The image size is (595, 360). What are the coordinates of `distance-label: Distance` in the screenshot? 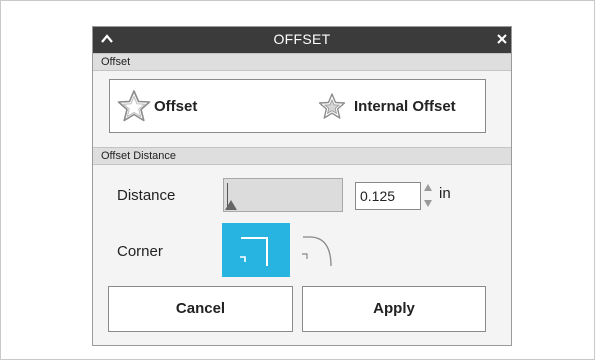 It's located at (146, 195).